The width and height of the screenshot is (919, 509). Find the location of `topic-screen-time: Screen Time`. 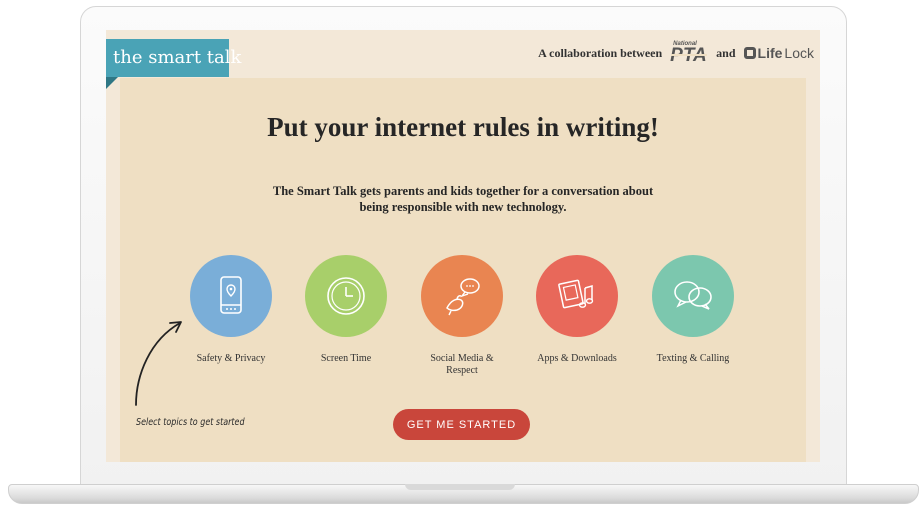

topic-screen-time: Screen Time is located at coordinates (346, 310).